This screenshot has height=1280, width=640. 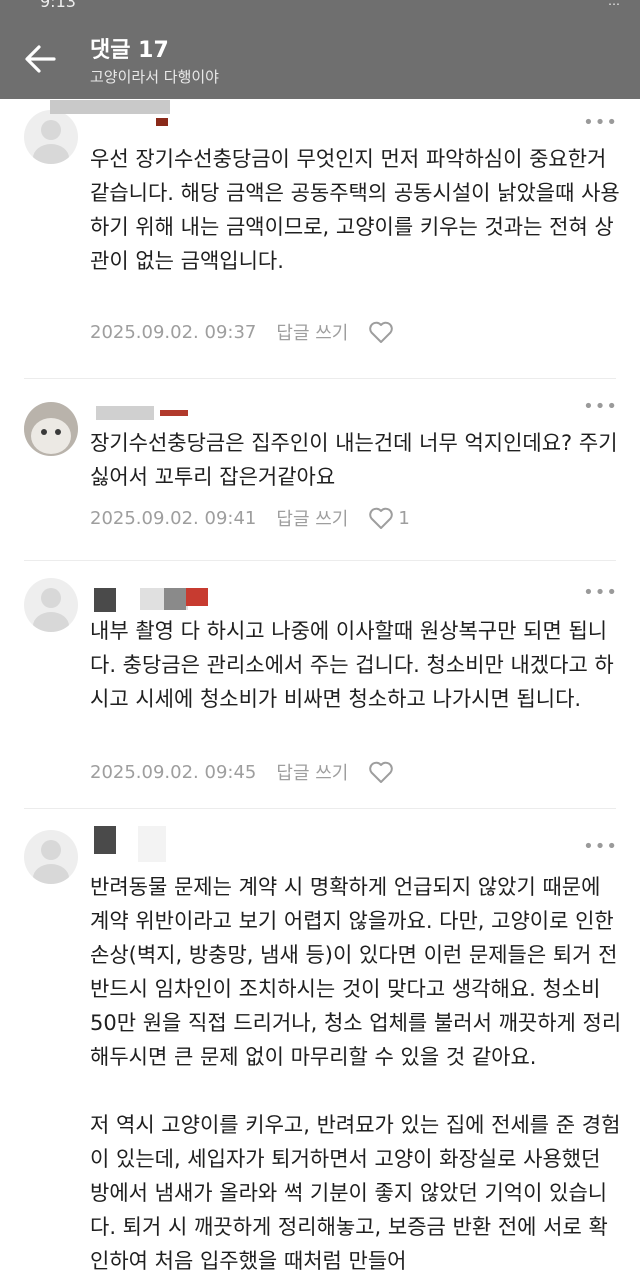 I want to click on app-bar: 댓글 17 고양이라서 다행이야, so click(x=320, y=54).